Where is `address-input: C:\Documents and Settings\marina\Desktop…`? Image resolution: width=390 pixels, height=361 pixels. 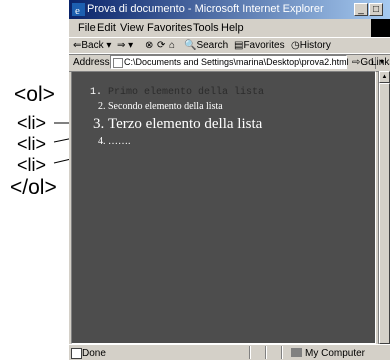 address-input: C:\Documents and Settings\marina\Desktop… is located at coordinates (249, 62).